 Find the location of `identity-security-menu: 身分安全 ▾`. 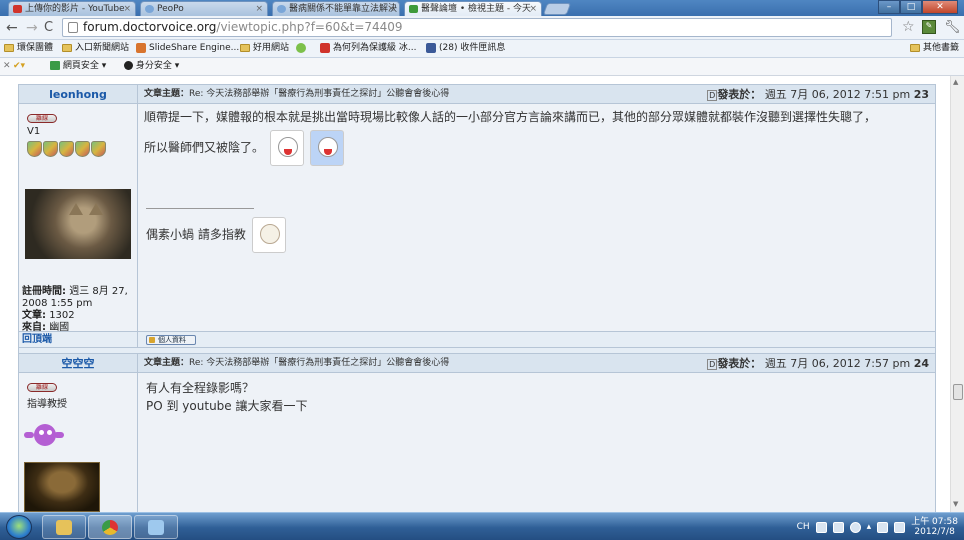

identity-security-menu: 身分安全 ▾ is located at coordinates (151, 66).